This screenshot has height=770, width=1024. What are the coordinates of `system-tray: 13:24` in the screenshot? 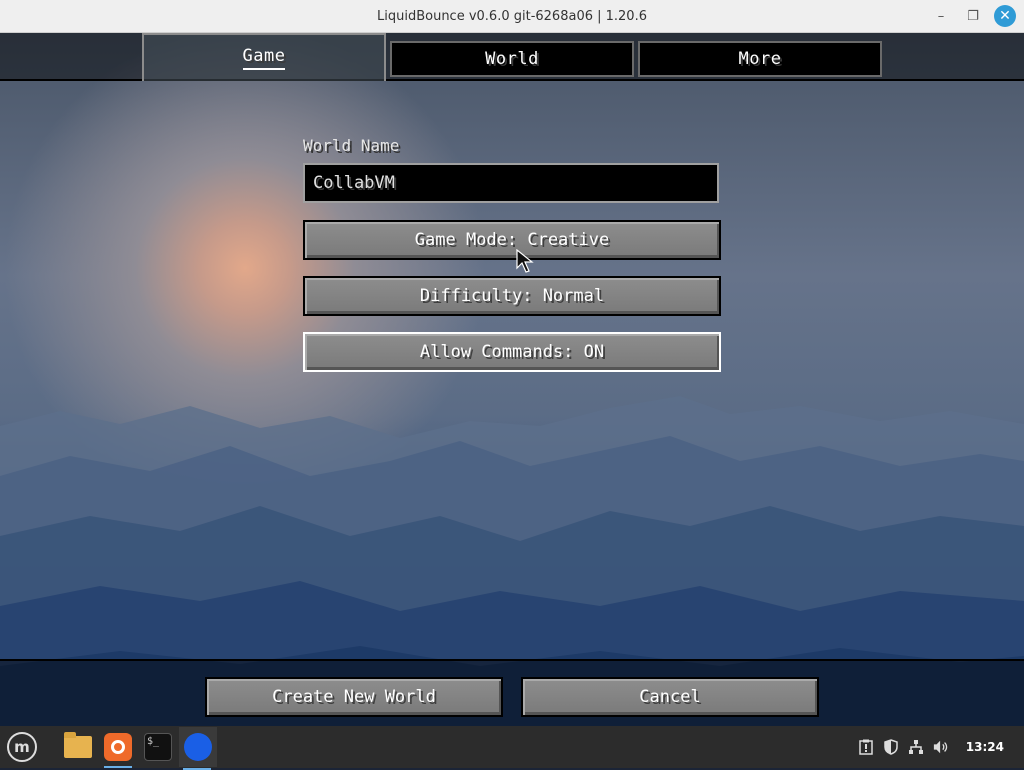 It's located at (941, 747).